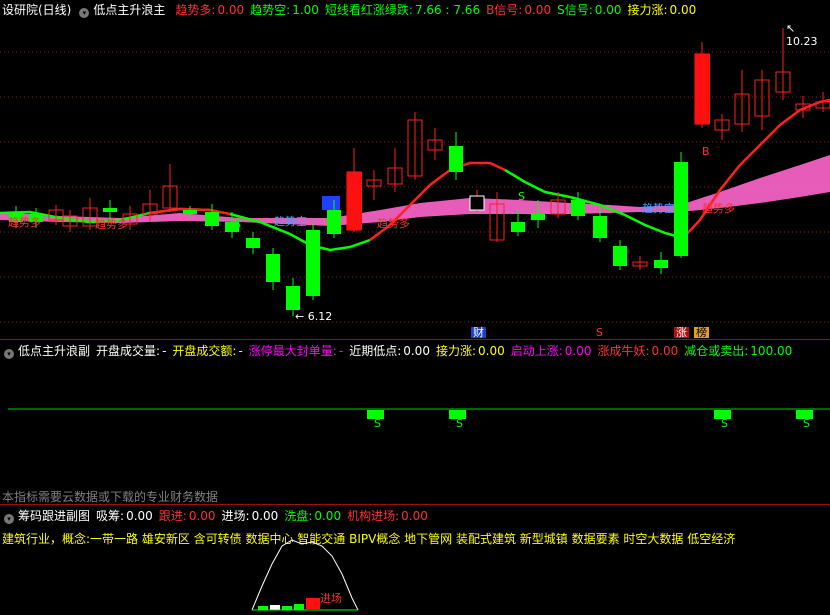  What do you see at coordinates (111, 224) in the screenshot?
I see `signal-trend-long-2: 趋势多` at bounding box center [111, 224].